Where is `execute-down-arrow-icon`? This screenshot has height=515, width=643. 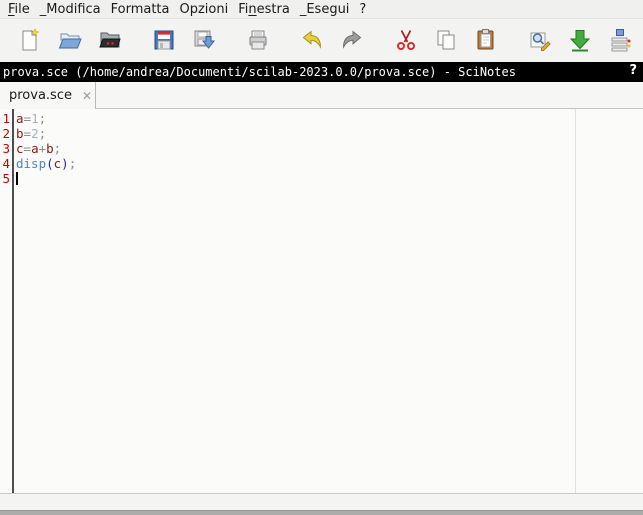 execute-down-arrow-icon is located at coordinates (580, 41).